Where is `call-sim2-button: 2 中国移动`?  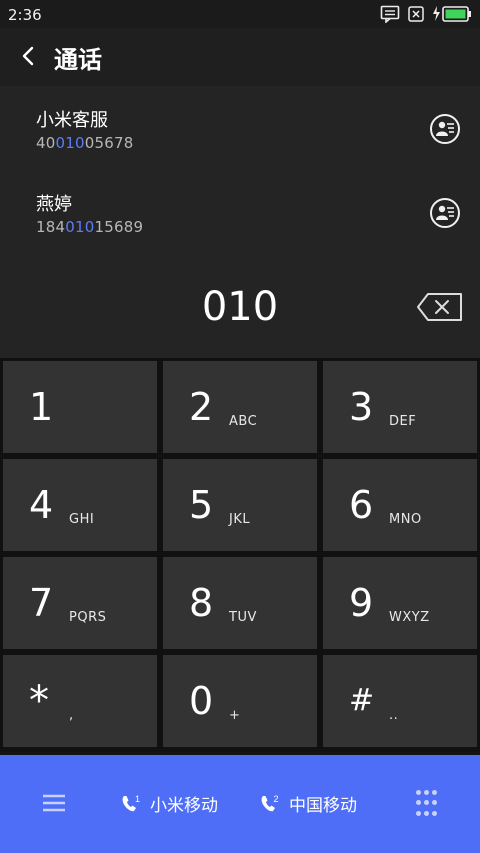 call-sim2-button: 2 中国移动 is located at coordinates (308, 803).